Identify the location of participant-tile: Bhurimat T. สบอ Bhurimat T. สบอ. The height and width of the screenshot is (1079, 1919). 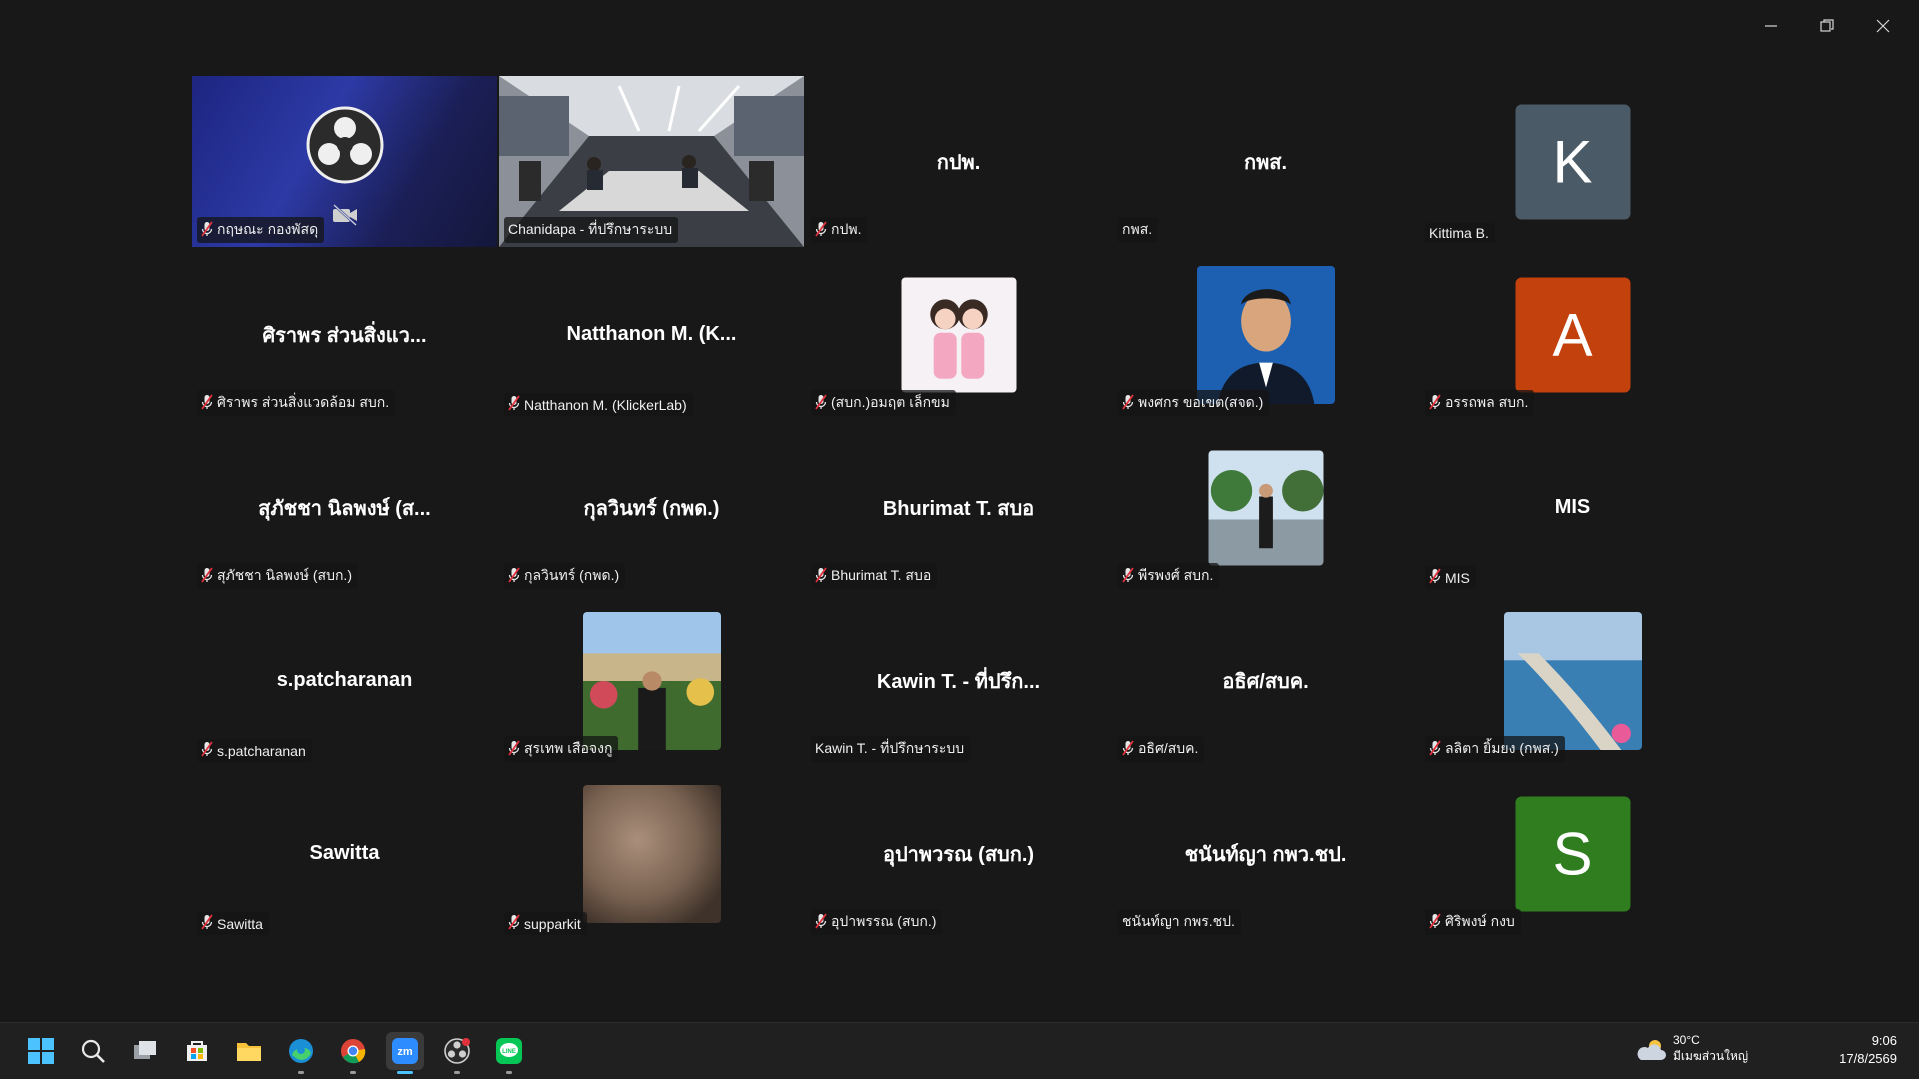
(958, 507).